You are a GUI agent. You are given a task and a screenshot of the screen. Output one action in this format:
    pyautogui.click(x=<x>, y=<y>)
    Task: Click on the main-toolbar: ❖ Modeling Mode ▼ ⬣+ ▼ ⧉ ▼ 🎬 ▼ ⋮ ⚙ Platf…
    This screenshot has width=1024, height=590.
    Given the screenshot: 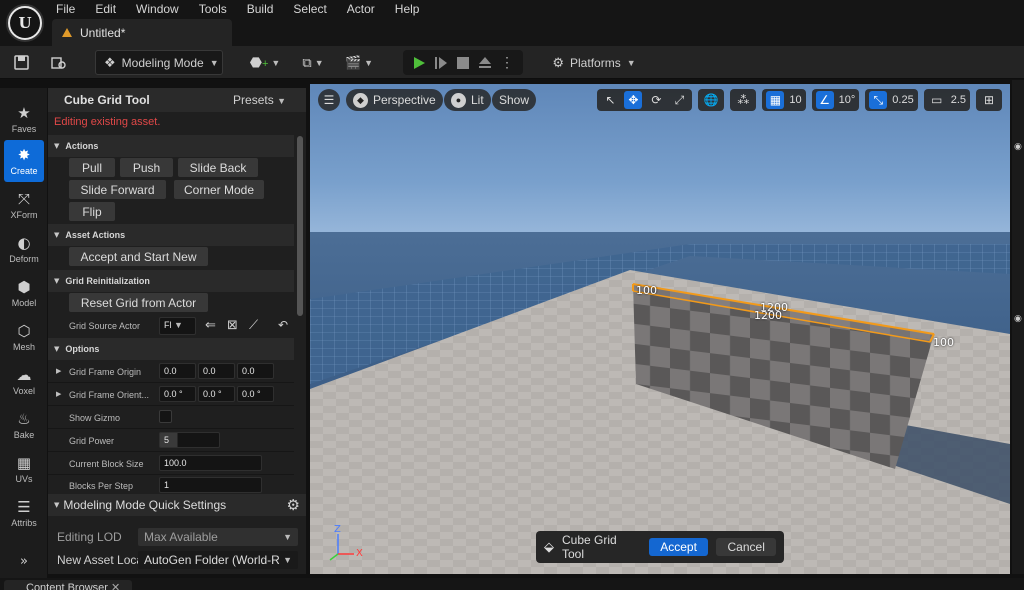 What is the action you would take?
    pyautogui.click(x=512, y=62)
    